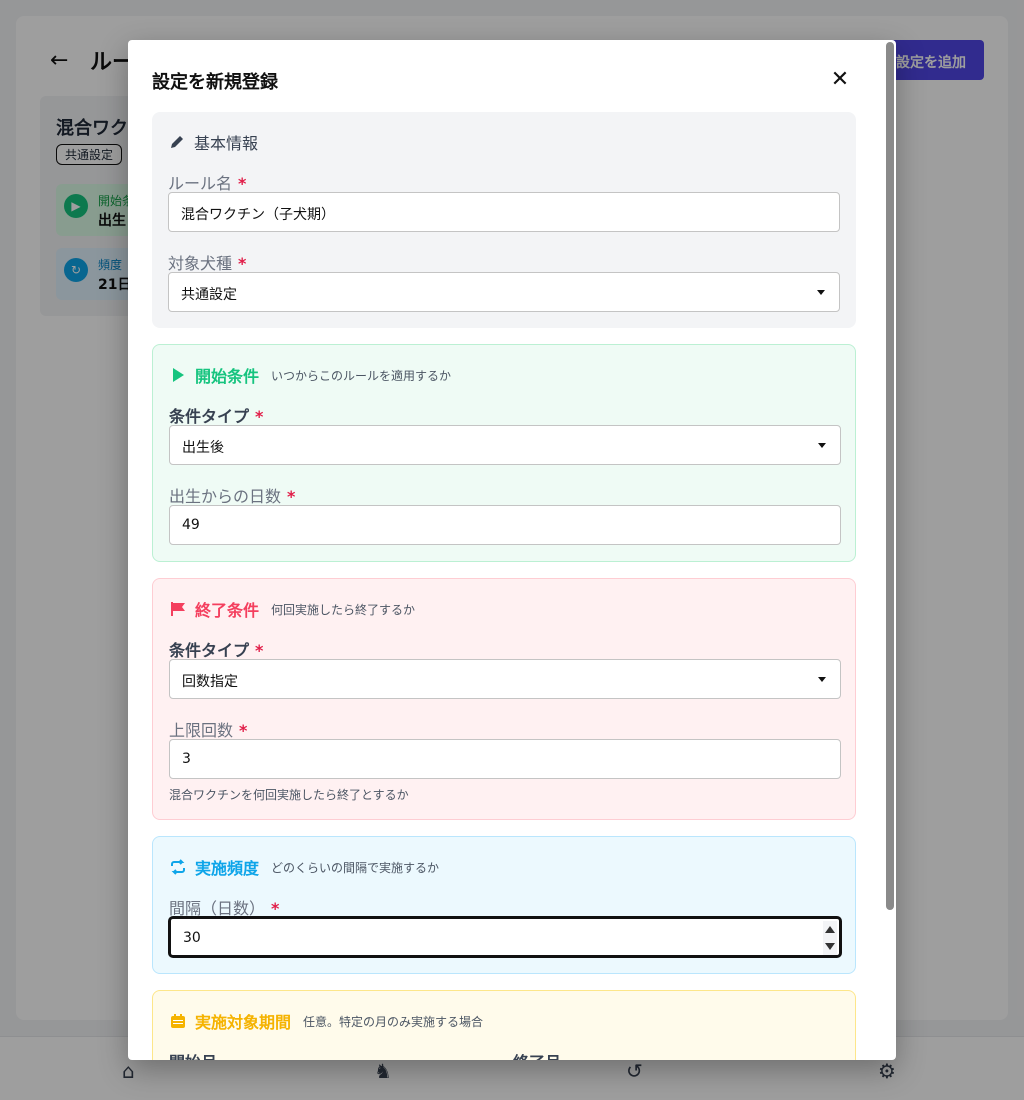  Describe the element at coordinates (208, 730) in the screenshot. I see `limit-count-label: 上限回数 *` at that location.